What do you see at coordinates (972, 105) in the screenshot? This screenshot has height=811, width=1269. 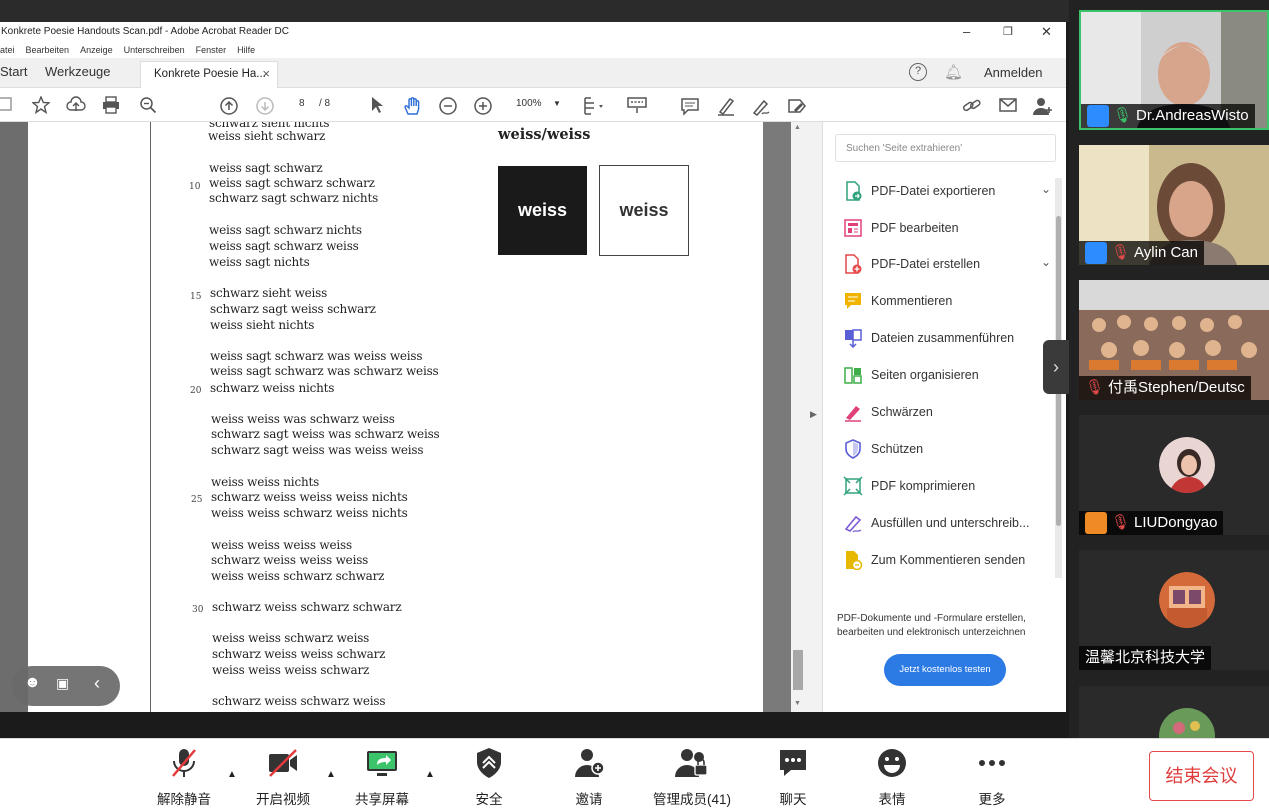 I see `link-icon` at bounding box center [972, 105].